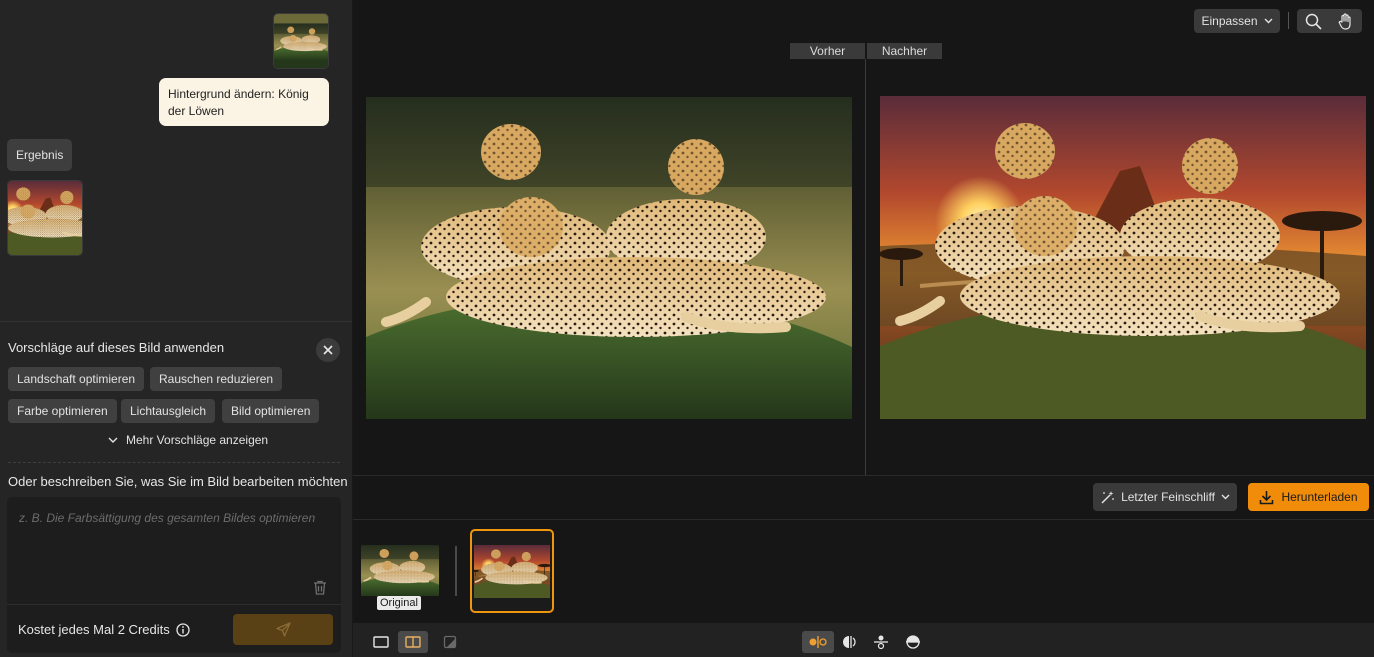 The image size is (1374, 657). I want to click on vertical-split-icon, so click(849, 642).